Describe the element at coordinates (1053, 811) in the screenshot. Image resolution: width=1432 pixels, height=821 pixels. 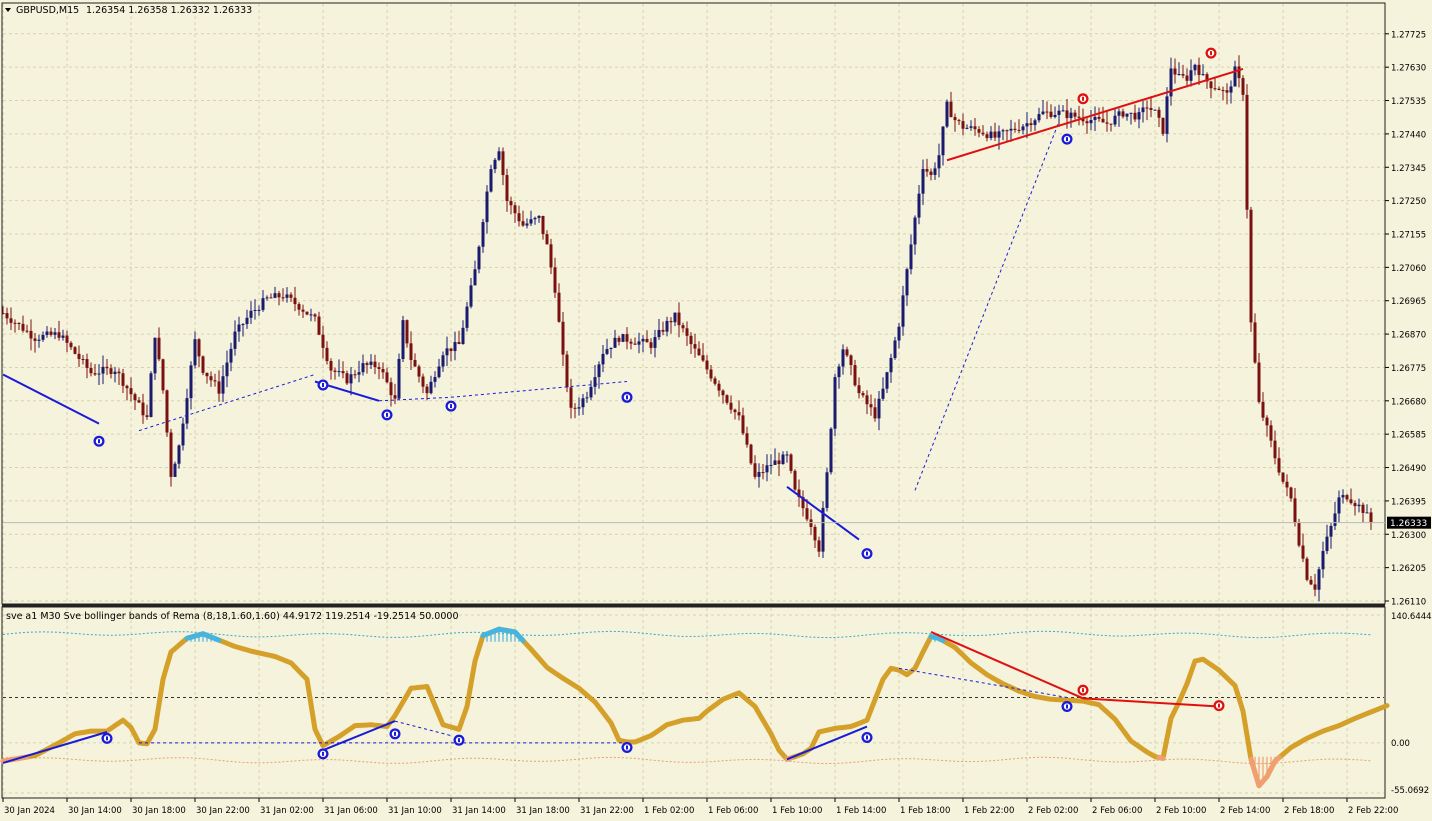
I see `time-tick-label: 2 Feb 02:00` at that location.